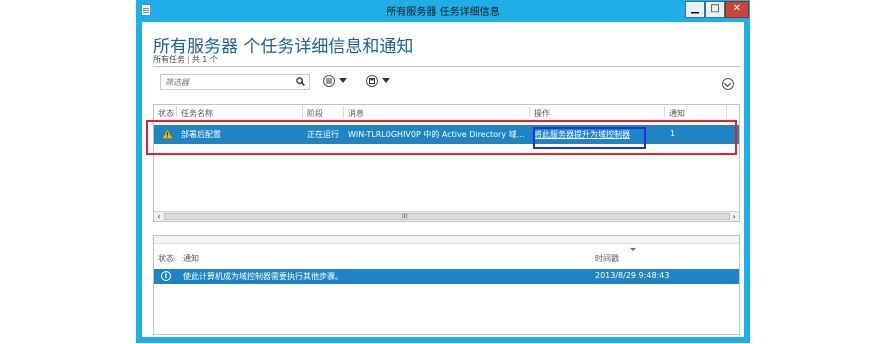  I want to click on tasks-label: 所有任务, so click(169, 59).